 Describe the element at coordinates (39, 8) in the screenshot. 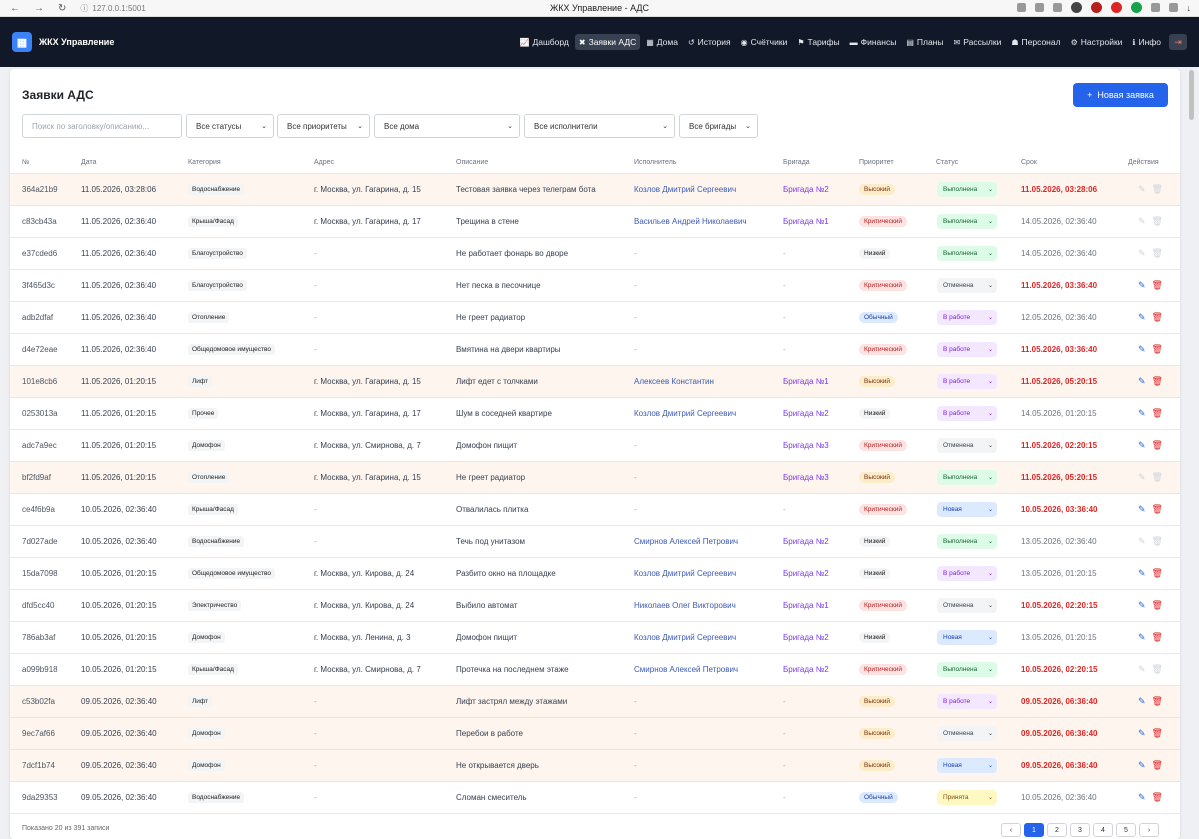

I see `forward-icon: →` at that location.